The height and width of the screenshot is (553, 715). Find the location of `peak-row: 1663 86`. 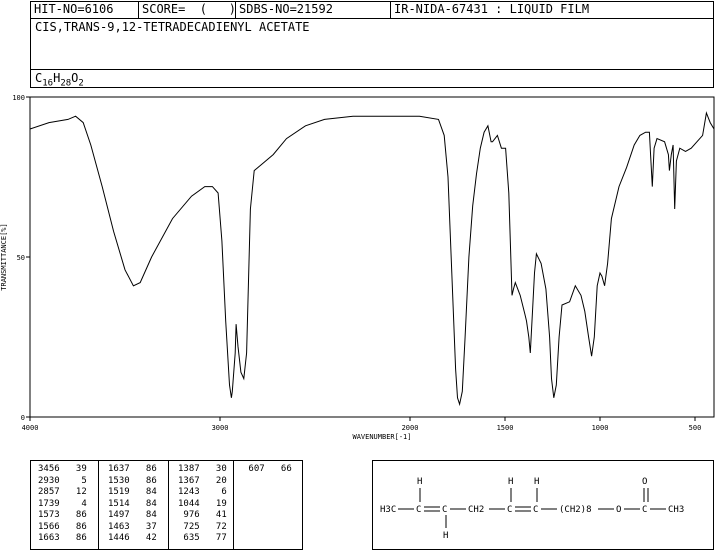

peak-row: 1663 86 is located at coordinates (62, 538).